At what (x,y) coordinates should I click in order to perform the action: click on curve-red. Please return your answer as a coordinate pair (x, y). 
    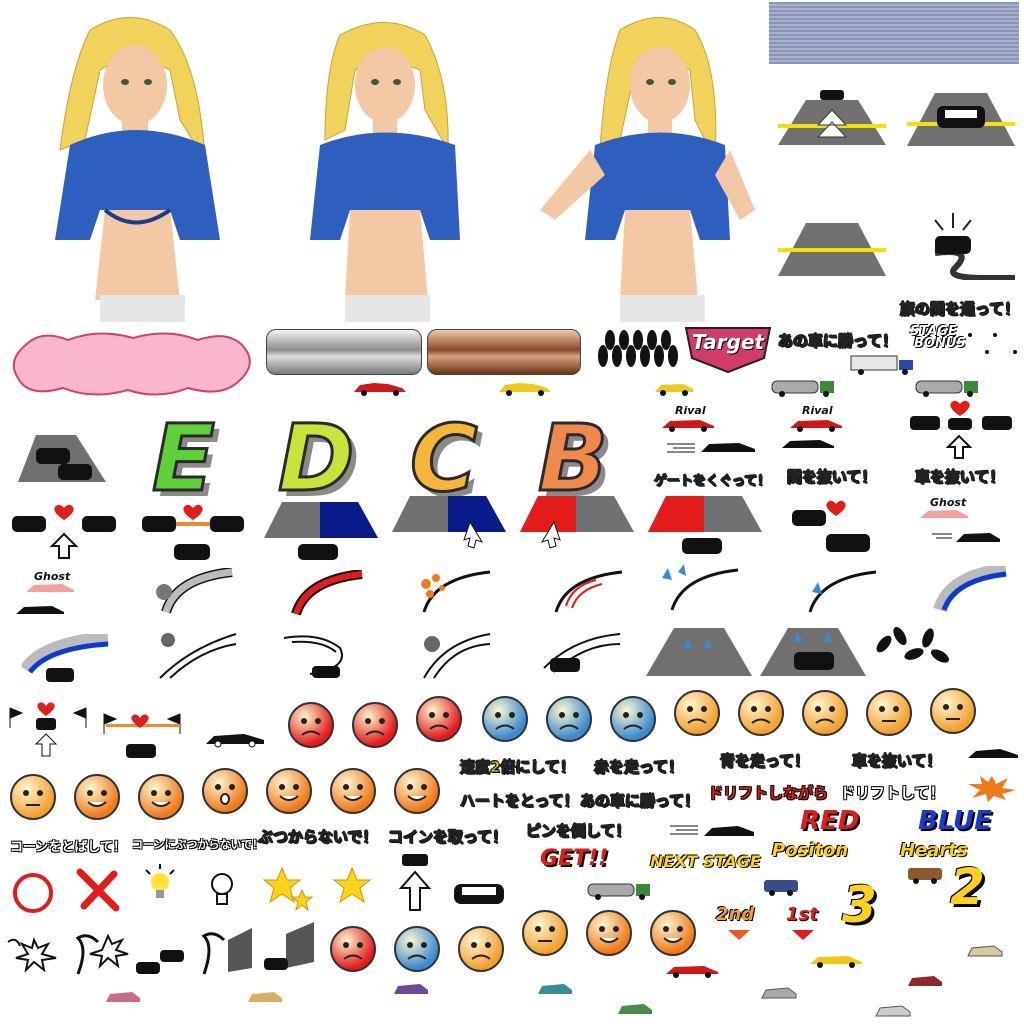
    Looking at the image, I should click on (327, 593).